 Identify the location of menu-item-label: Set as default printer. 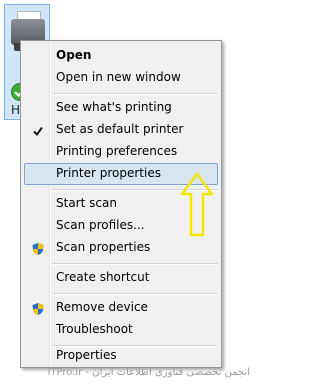
(120, 129).